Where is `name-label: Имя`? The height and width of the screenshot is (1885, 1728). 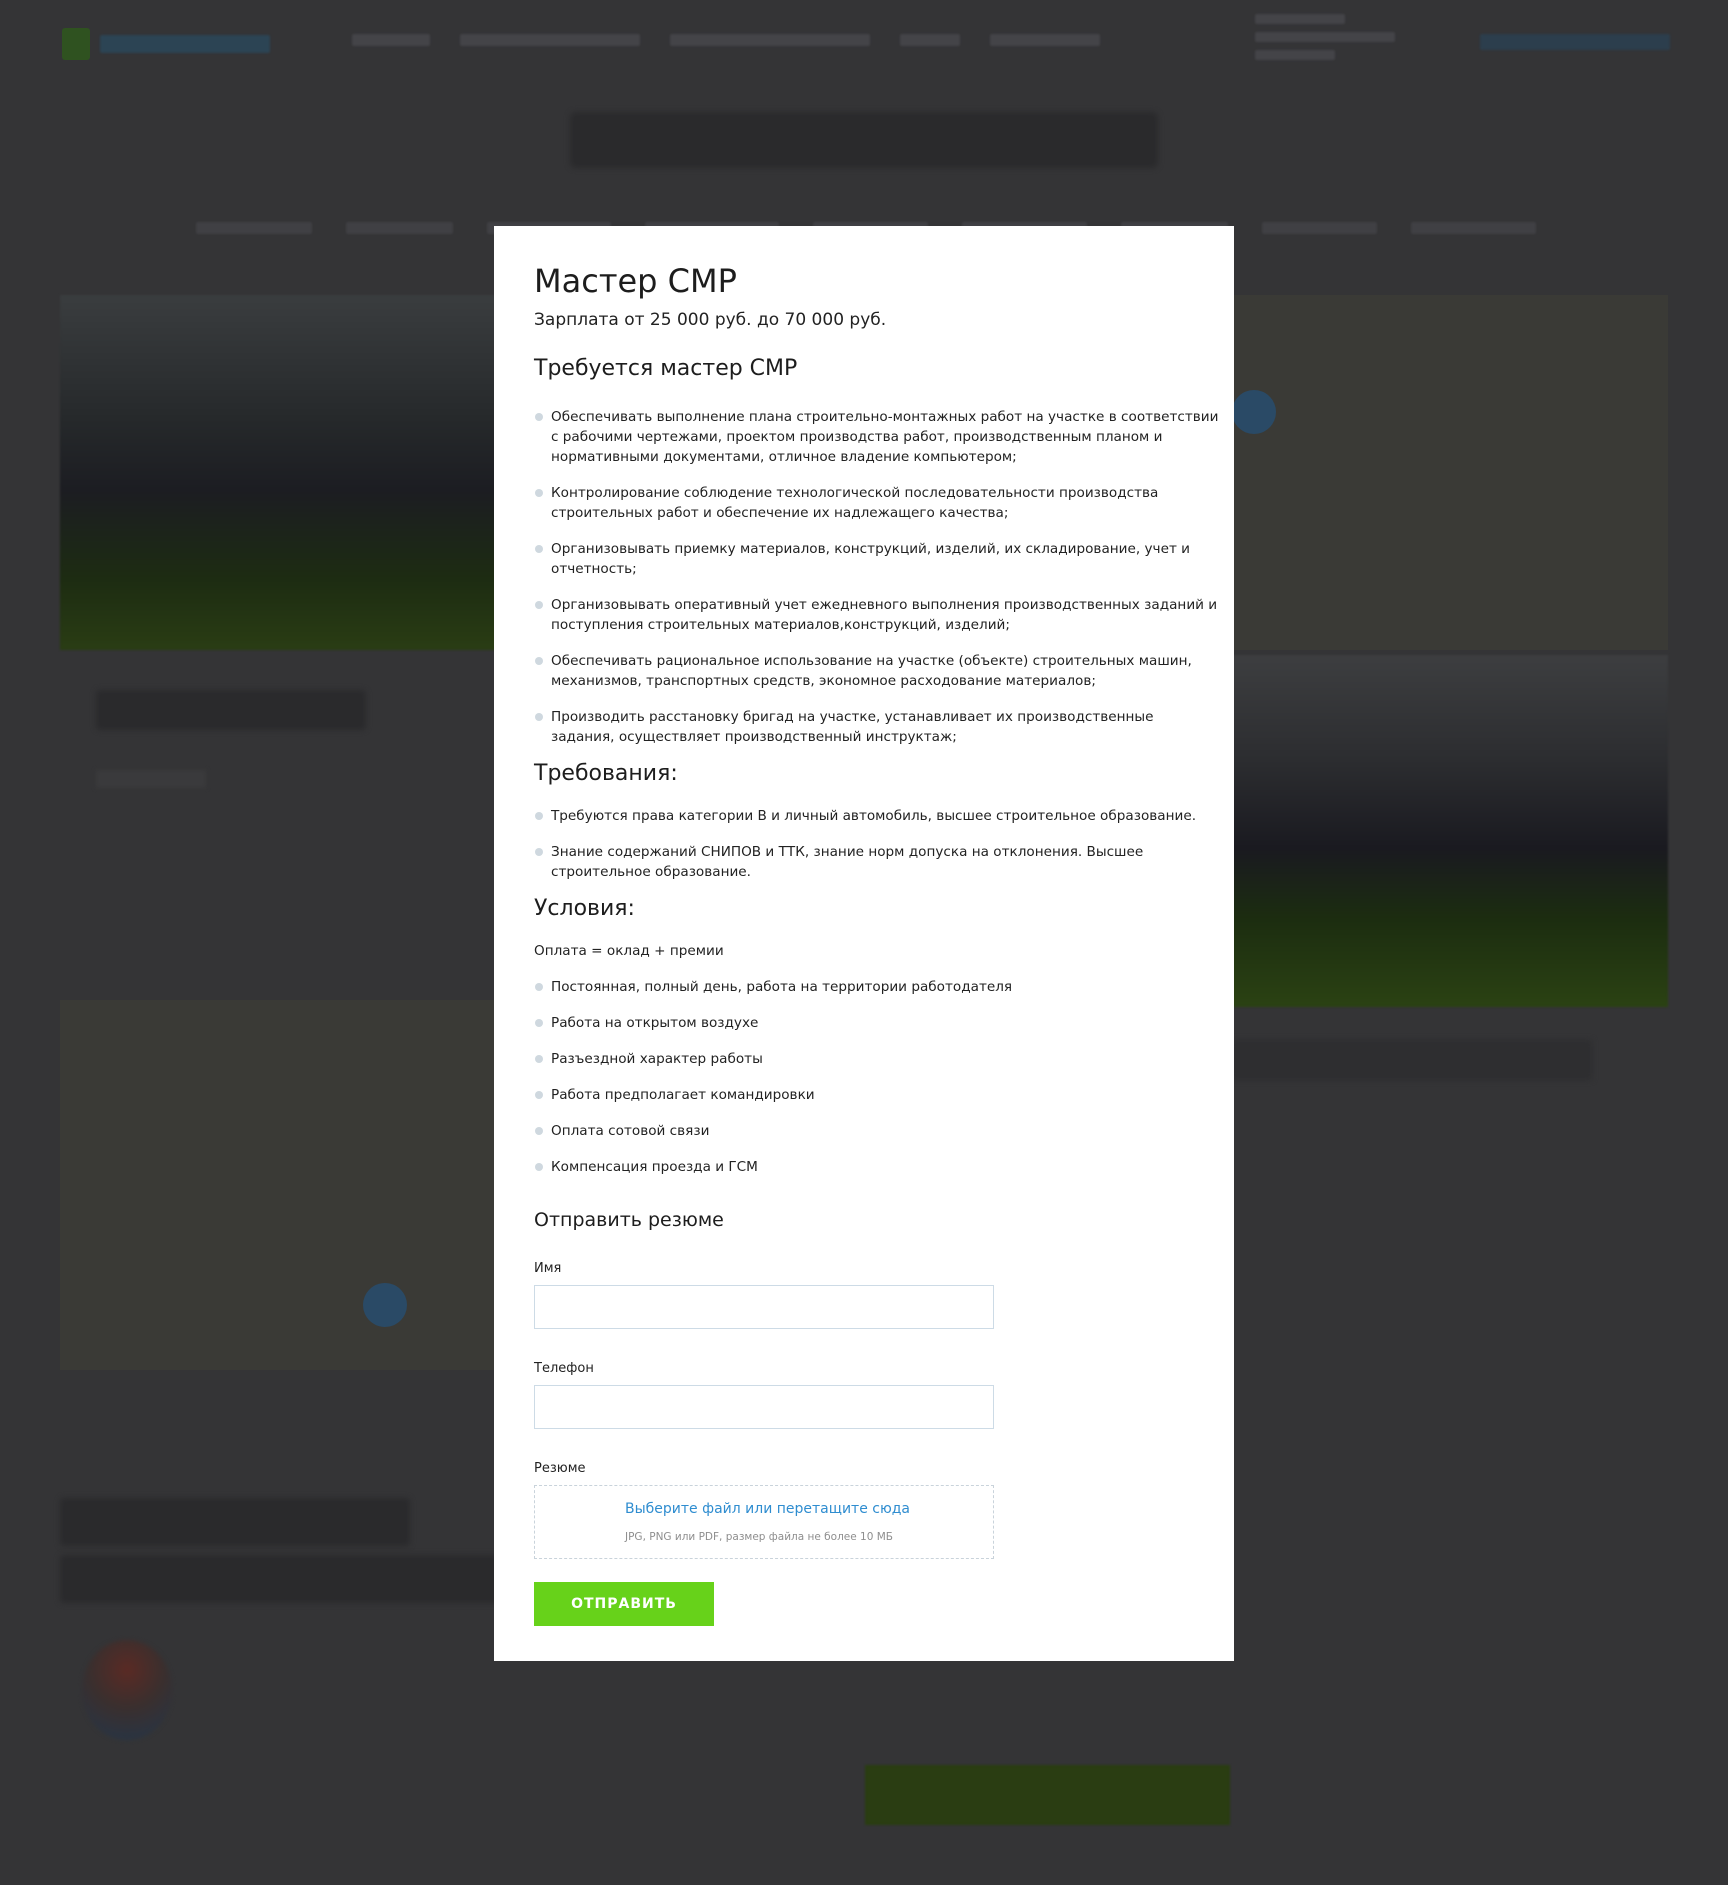
name-label: Имя is located at coordinates (548, 1269).